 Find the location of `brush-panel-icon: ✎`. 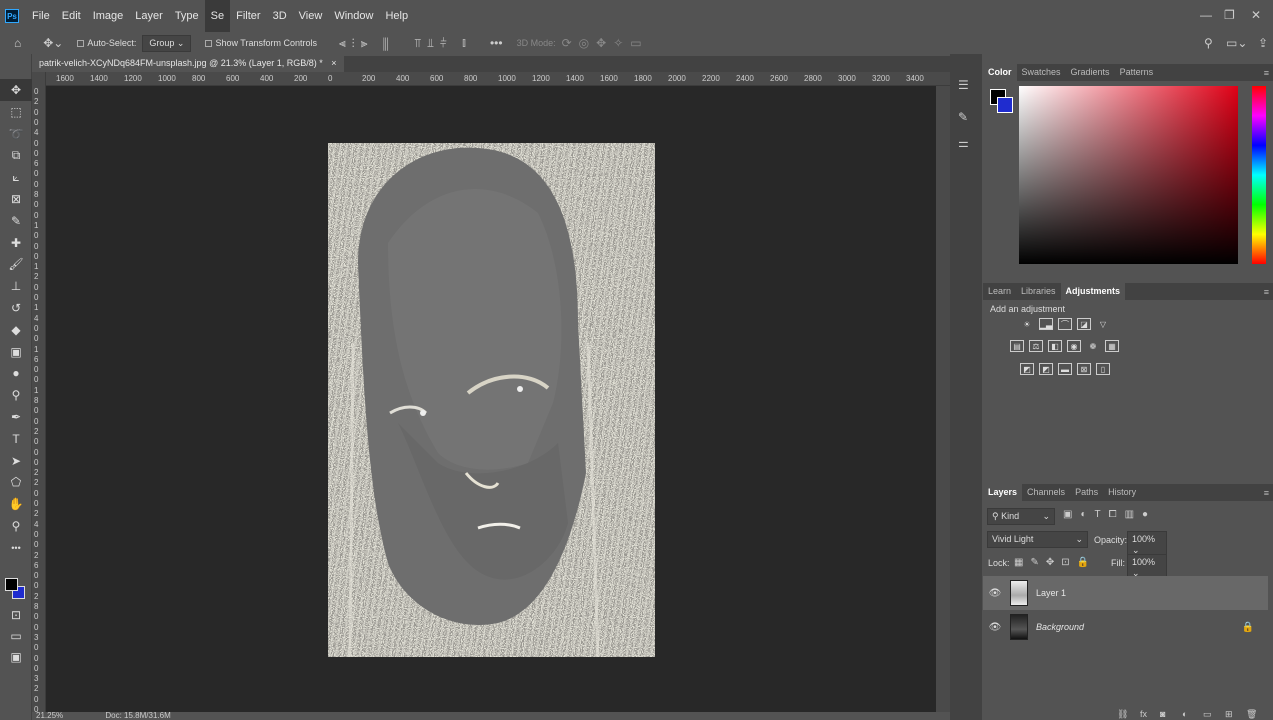

brush-panel-icon: ✎ is located at coordinates (966, 118).